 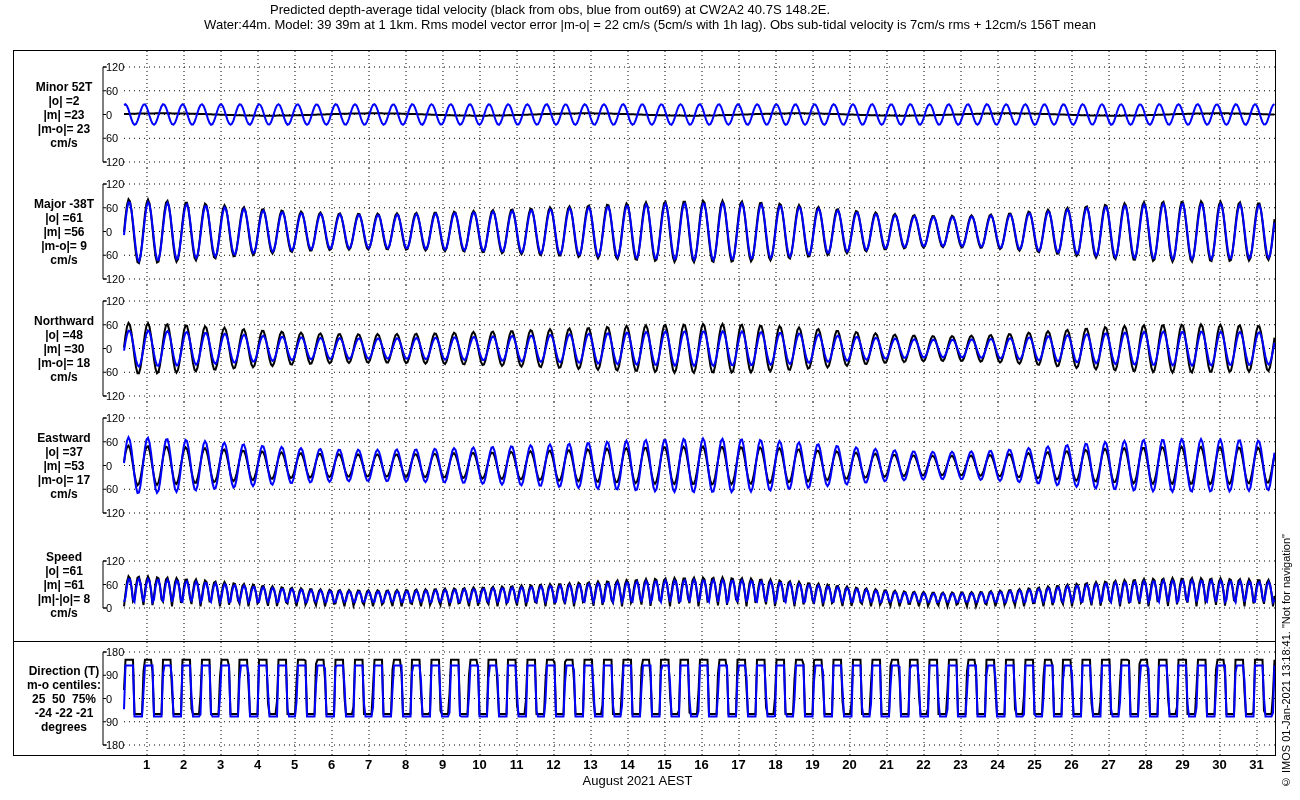 What do you see at coordinates (64, 231) in the screenshot?
I see `stat-label: |m| =56` at bounding box center [64, 231].